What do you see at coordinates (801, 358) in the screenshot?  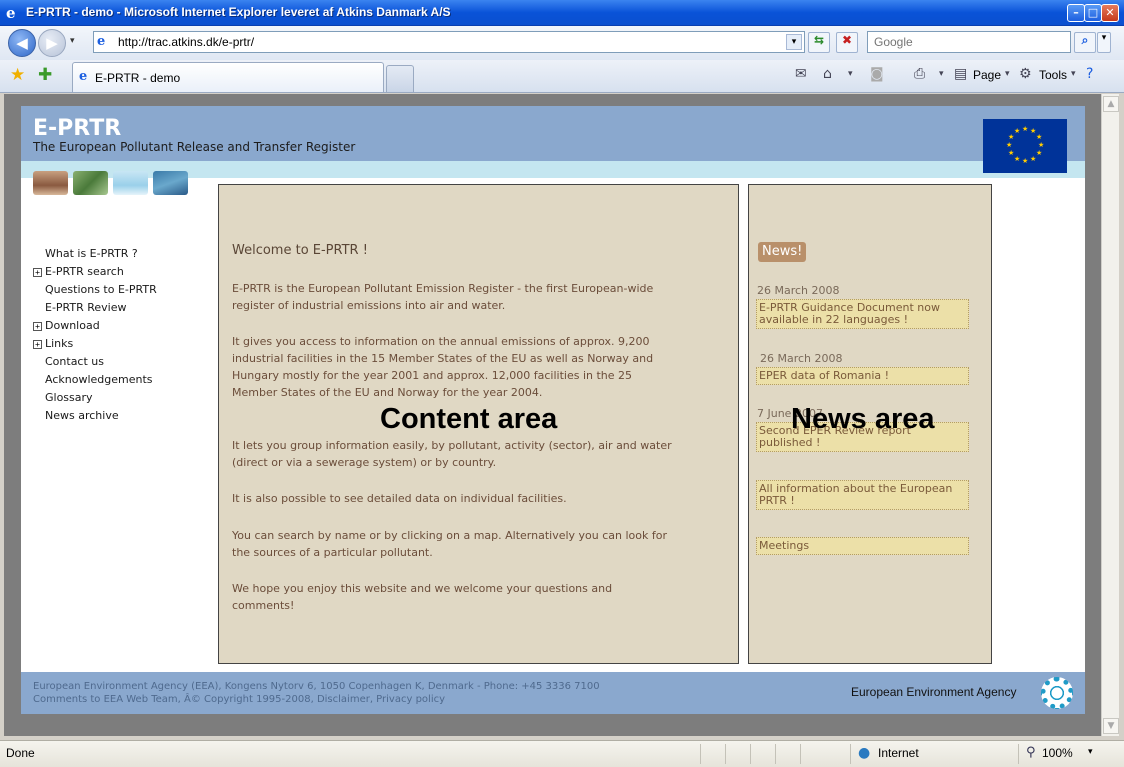 I see `news-date: 26 March 2008` at bounding box center [801, 358].